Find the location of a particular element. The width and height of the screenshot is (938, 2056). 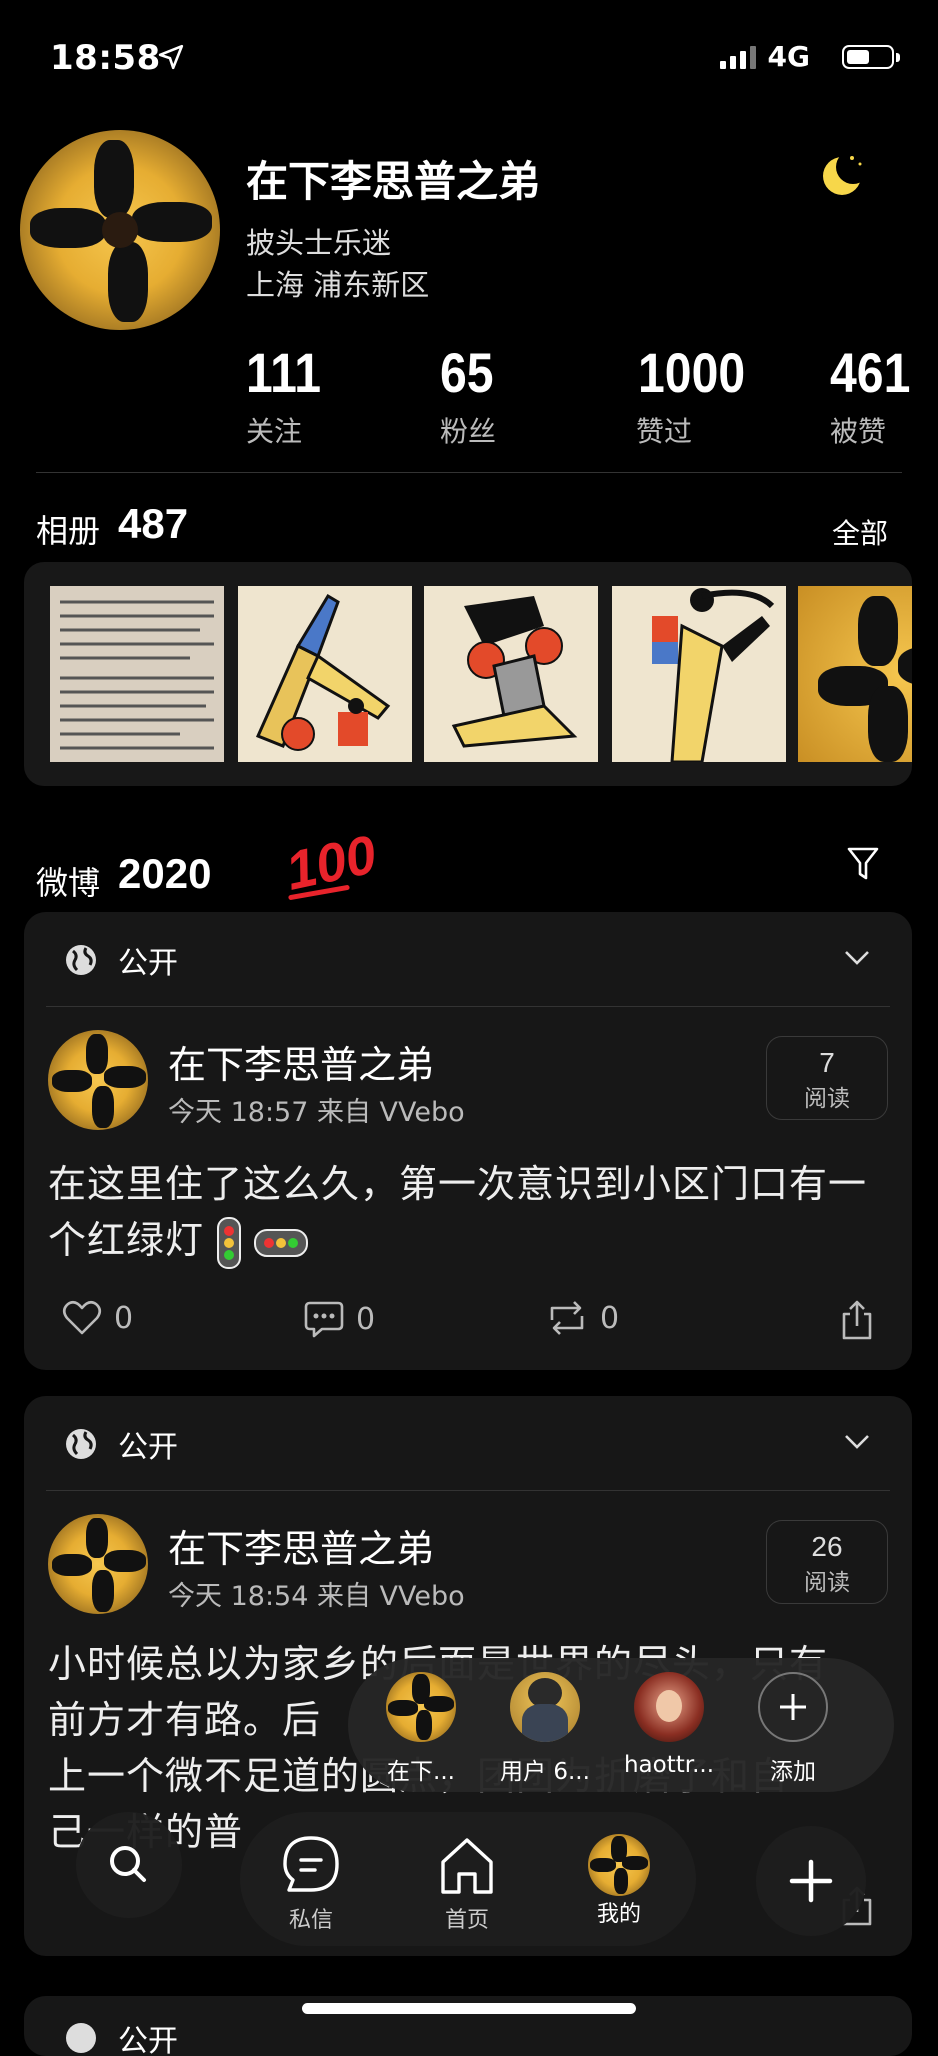

stat-following-count: 111 is located at coordinates (283, 372).